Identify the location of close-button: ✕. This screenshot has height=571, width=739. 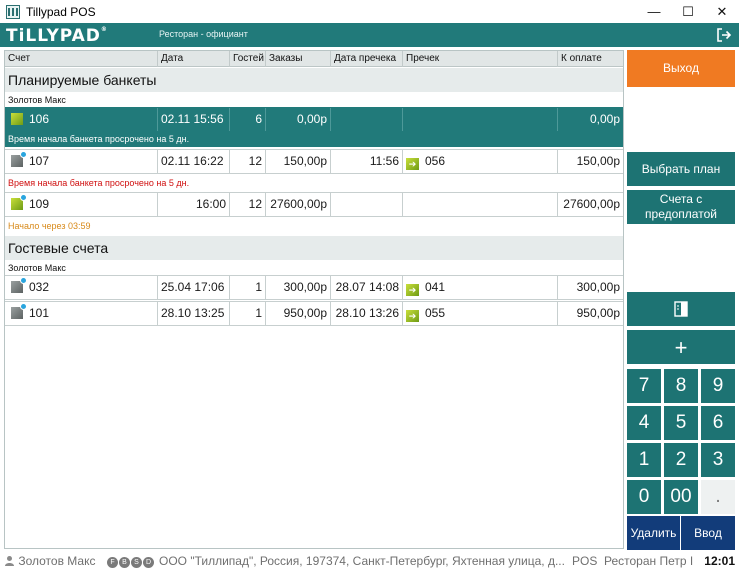
(722, 11).